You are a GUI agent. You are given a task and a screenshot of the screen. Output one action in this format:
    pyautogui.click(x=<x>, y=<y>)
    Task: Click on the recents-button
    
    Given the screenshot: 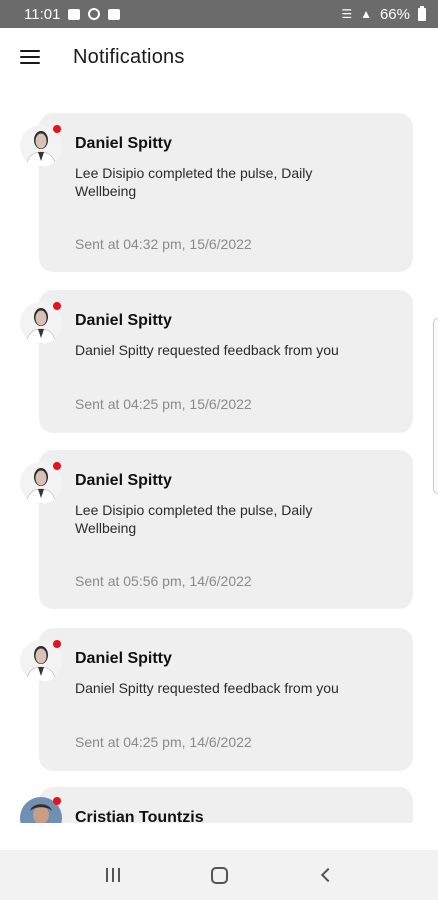 What is the action you would take?
    pyautogui.click(x=113, y=875)
    